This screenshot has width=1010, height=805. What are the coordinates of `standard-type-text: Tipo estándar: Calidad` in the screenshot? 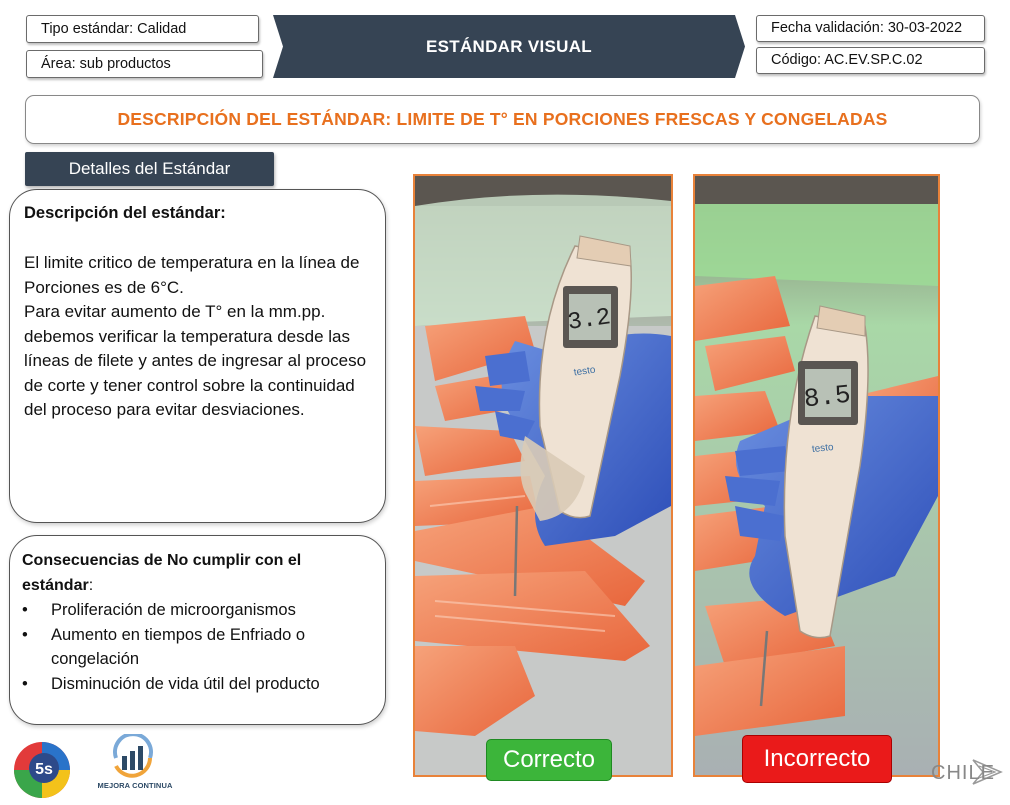 It's located at (114, 28).